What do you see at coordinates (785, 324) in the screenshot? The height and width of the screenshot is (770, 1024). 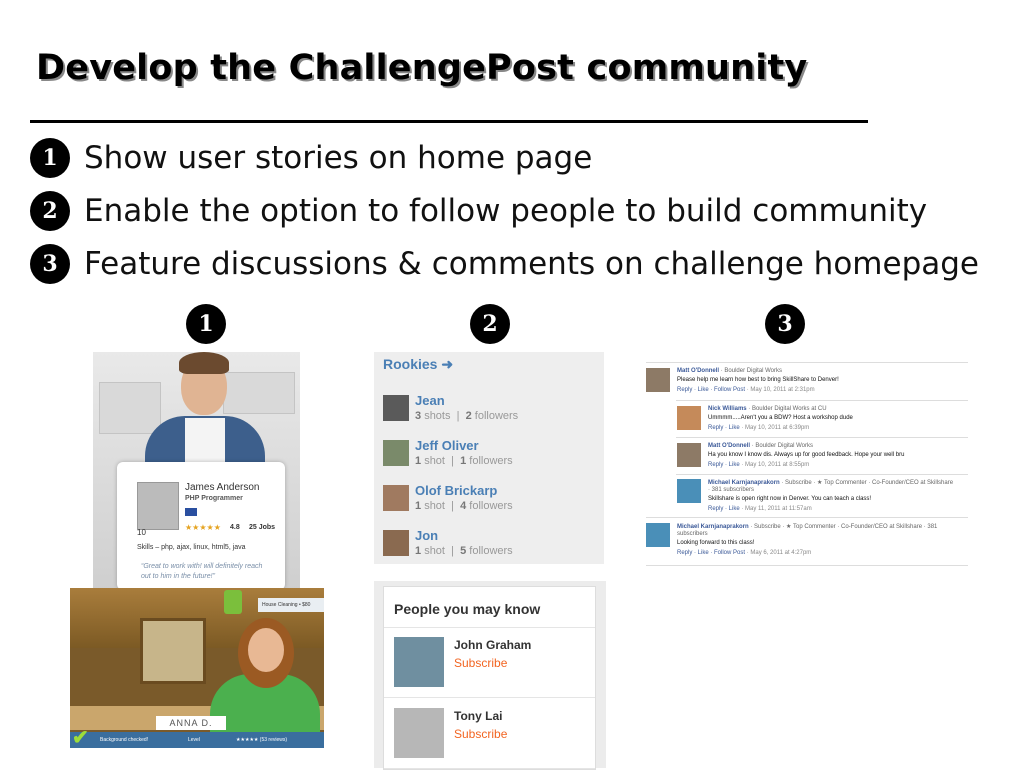 I see `column-number-3: 3` at bounding box center [785, 324].